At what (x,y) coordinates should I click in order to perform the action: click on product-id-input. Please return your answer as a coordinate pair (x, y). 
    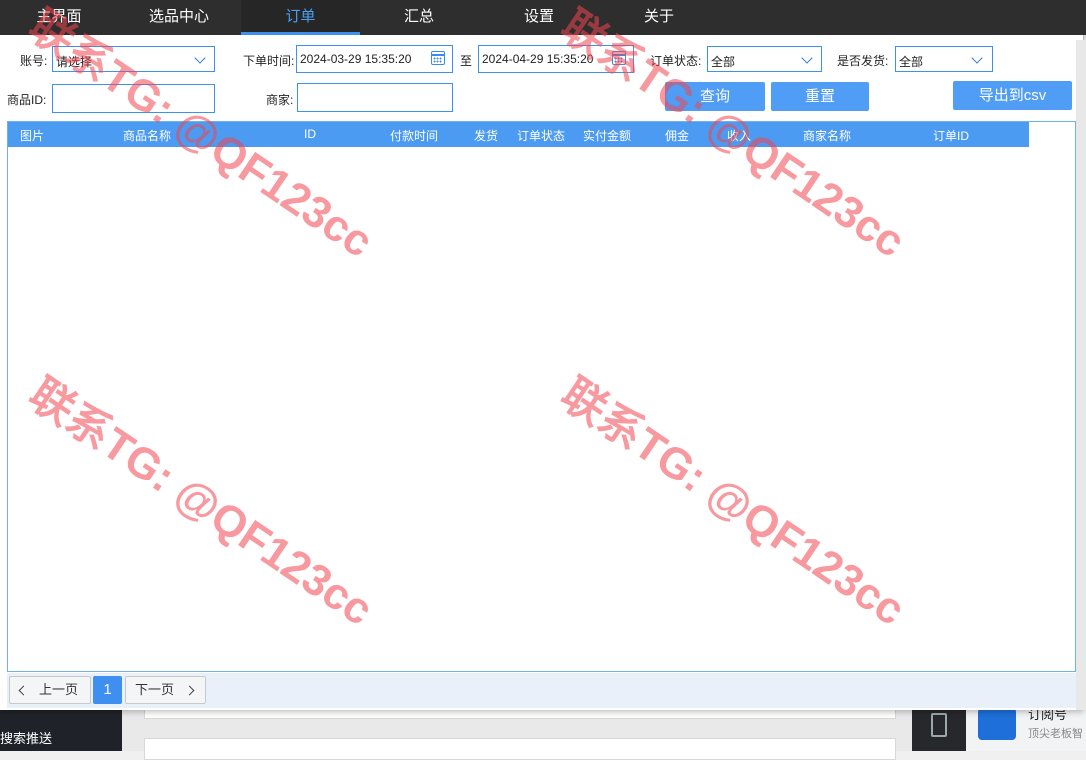
    Looking at the image, I should click on (133, 98).